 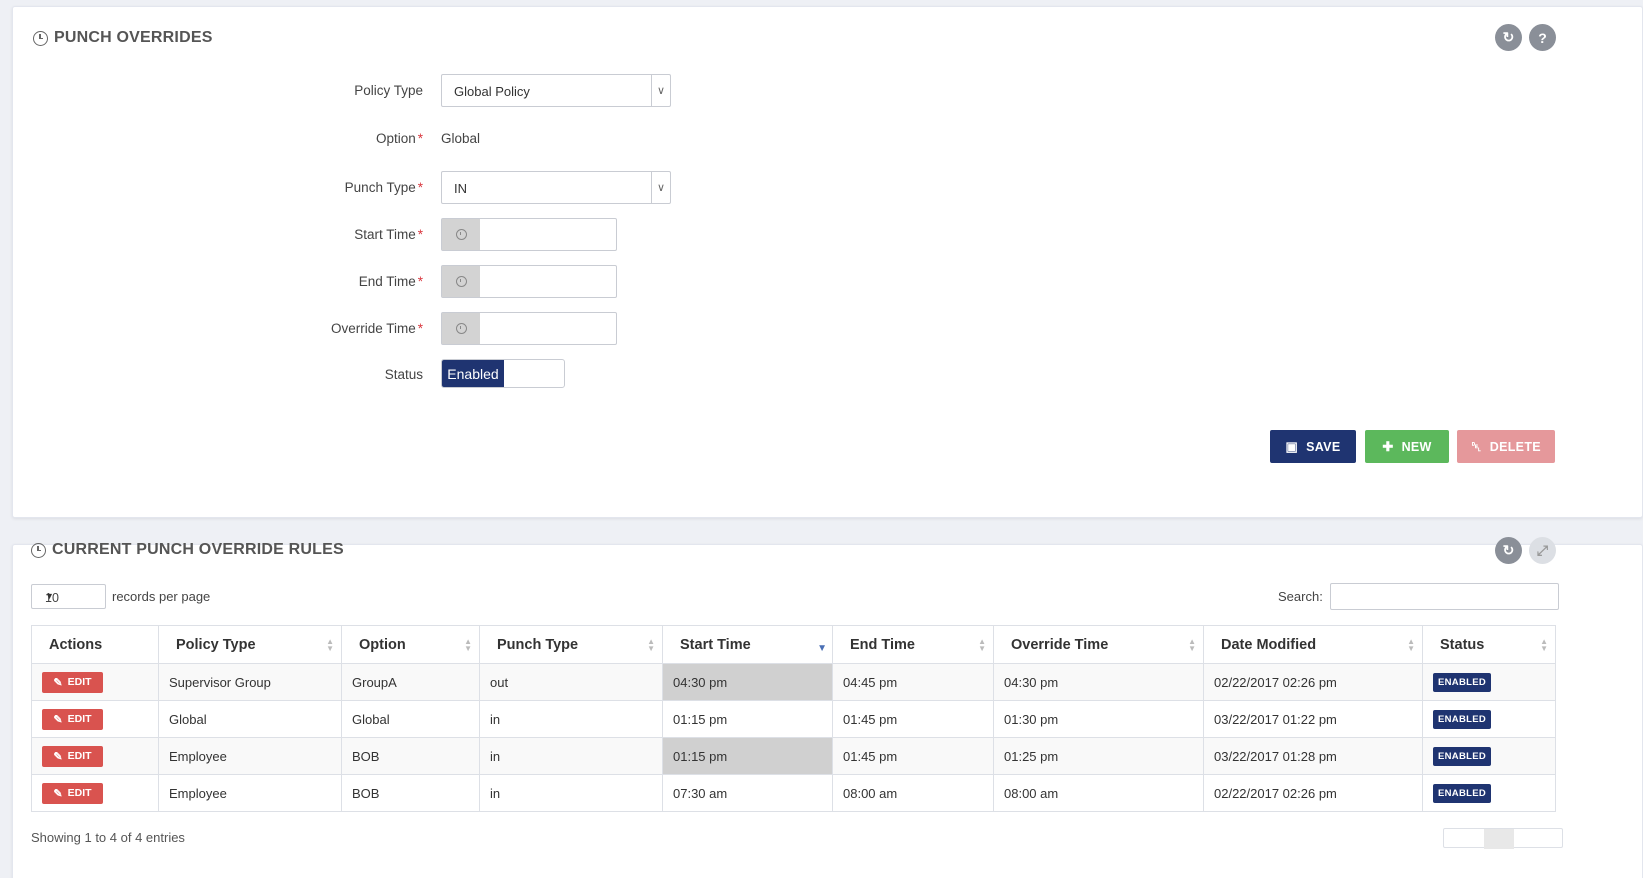 I want to click on punch-type-cell: out, so click(x=571, y=682).